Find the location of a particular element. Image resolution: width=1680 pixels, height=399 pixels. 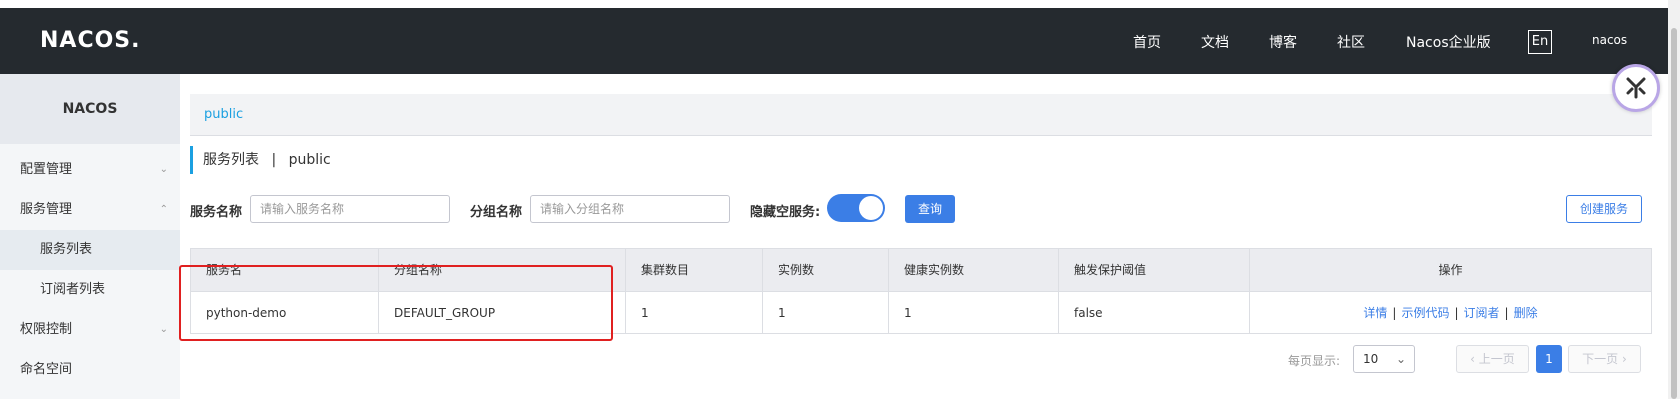

nav-community: 社区 is located at coordinates (1351, 42).